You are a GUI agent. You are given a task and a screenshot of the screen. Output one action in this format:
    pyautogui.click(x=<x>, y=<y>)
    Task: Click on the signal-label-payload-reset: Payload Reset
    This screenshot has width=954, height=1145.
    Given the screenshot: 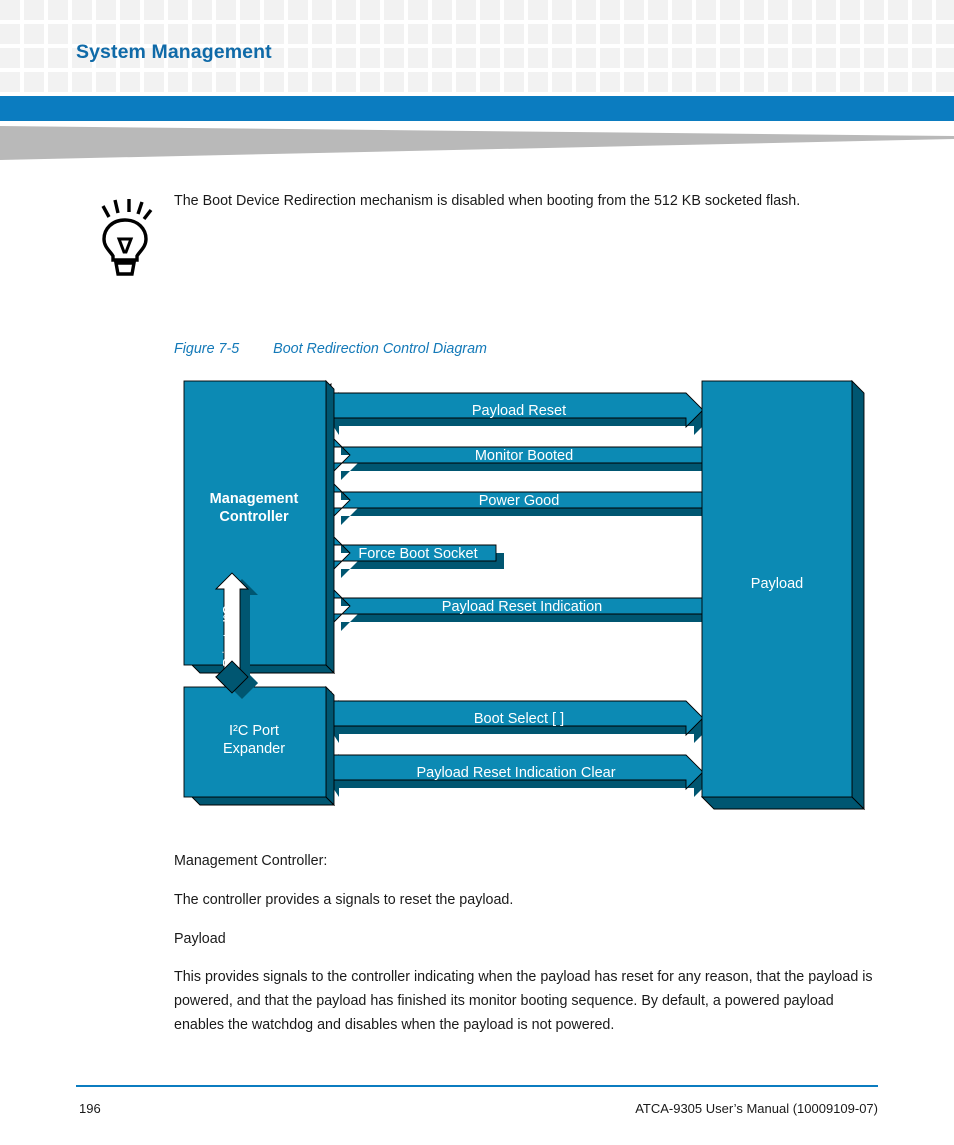 What is the action you would take?
    pyautogui.click(x=519, y=411)
    